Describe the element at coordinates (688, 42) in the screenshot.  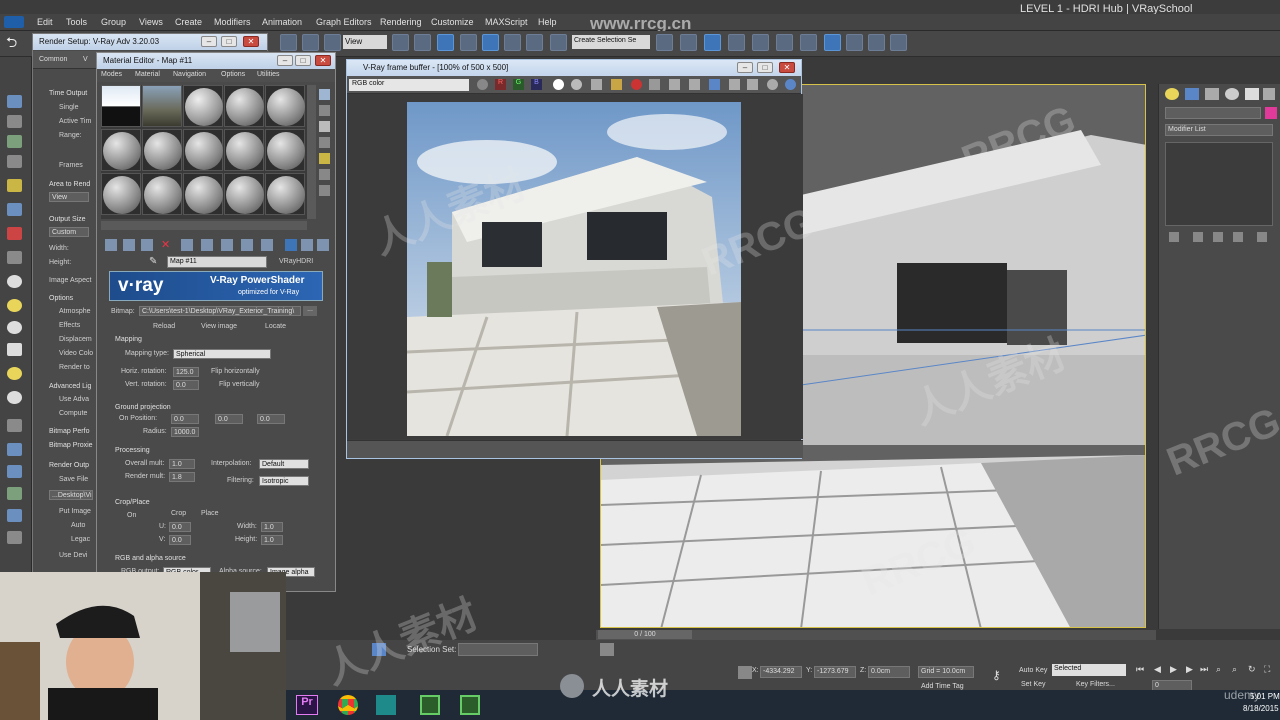
I see `align-icon` at that location.